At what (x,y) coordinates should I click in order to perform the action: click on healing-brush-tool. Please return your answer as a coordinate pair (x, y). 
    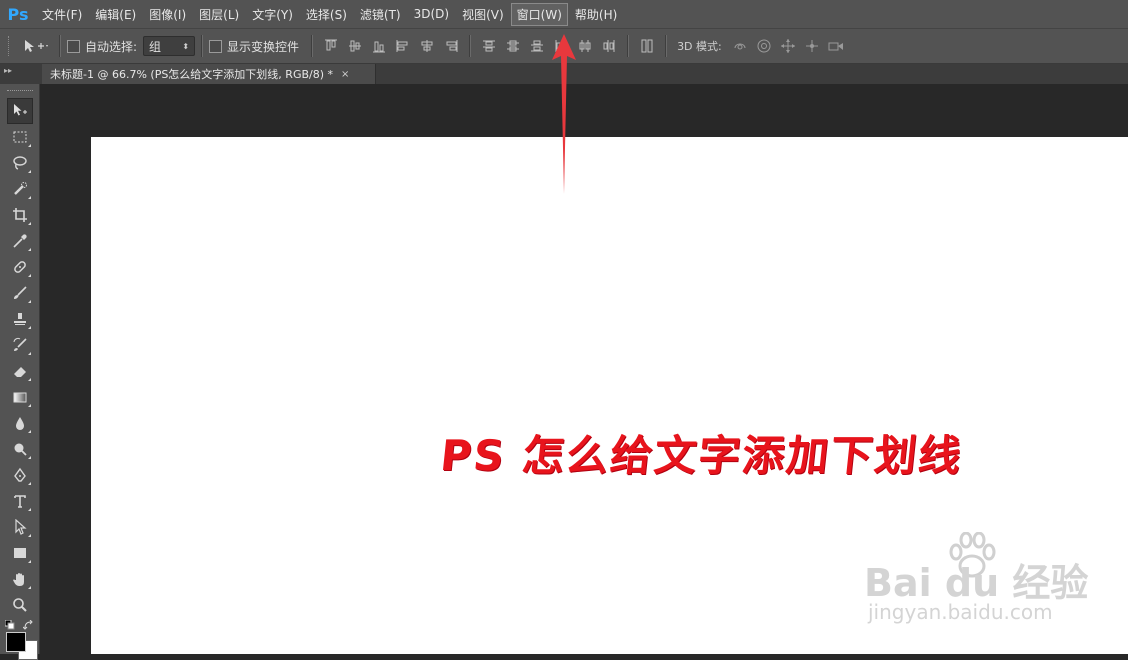
    Looking at the image, I should click on (20, 267).